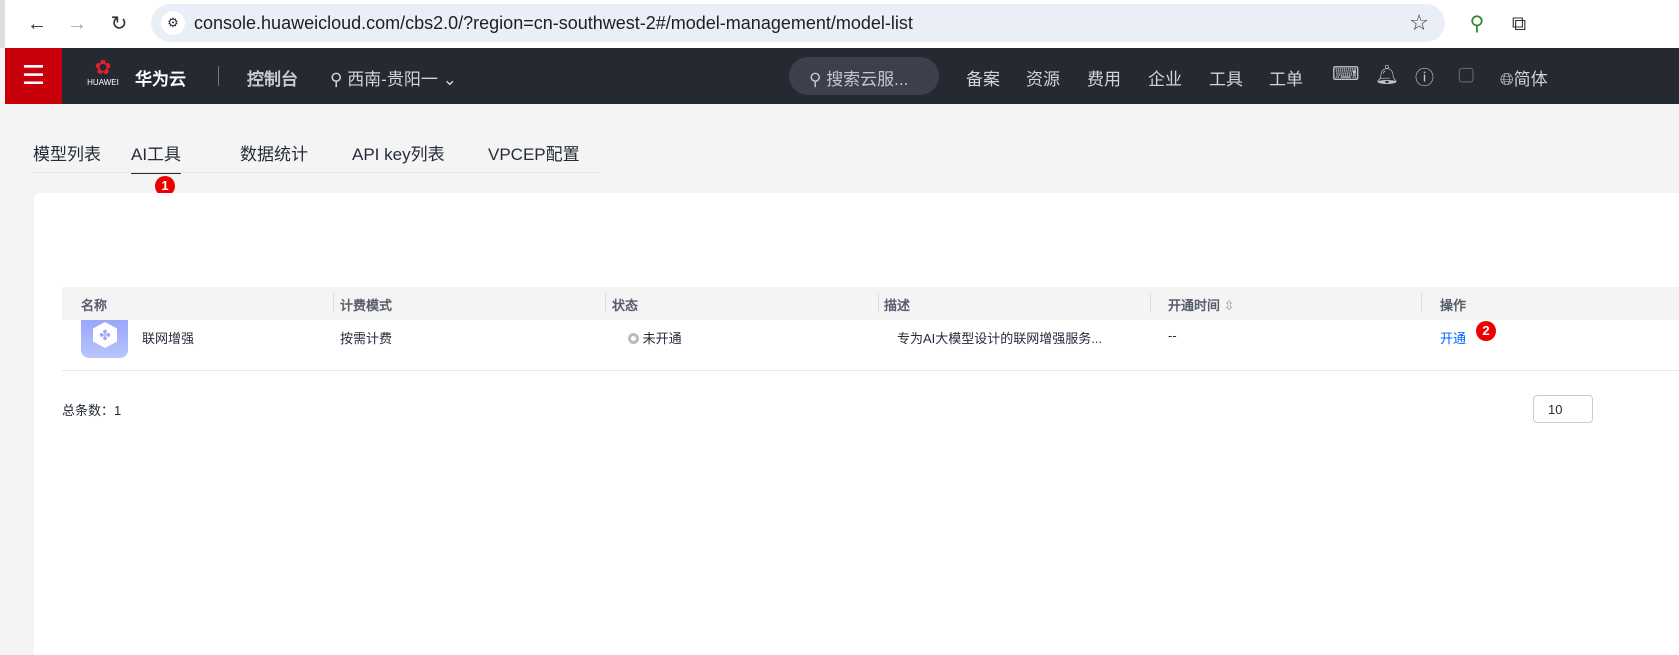  I want to click on extensions-puzzle-icon: ⧉, so click(1519, 24).